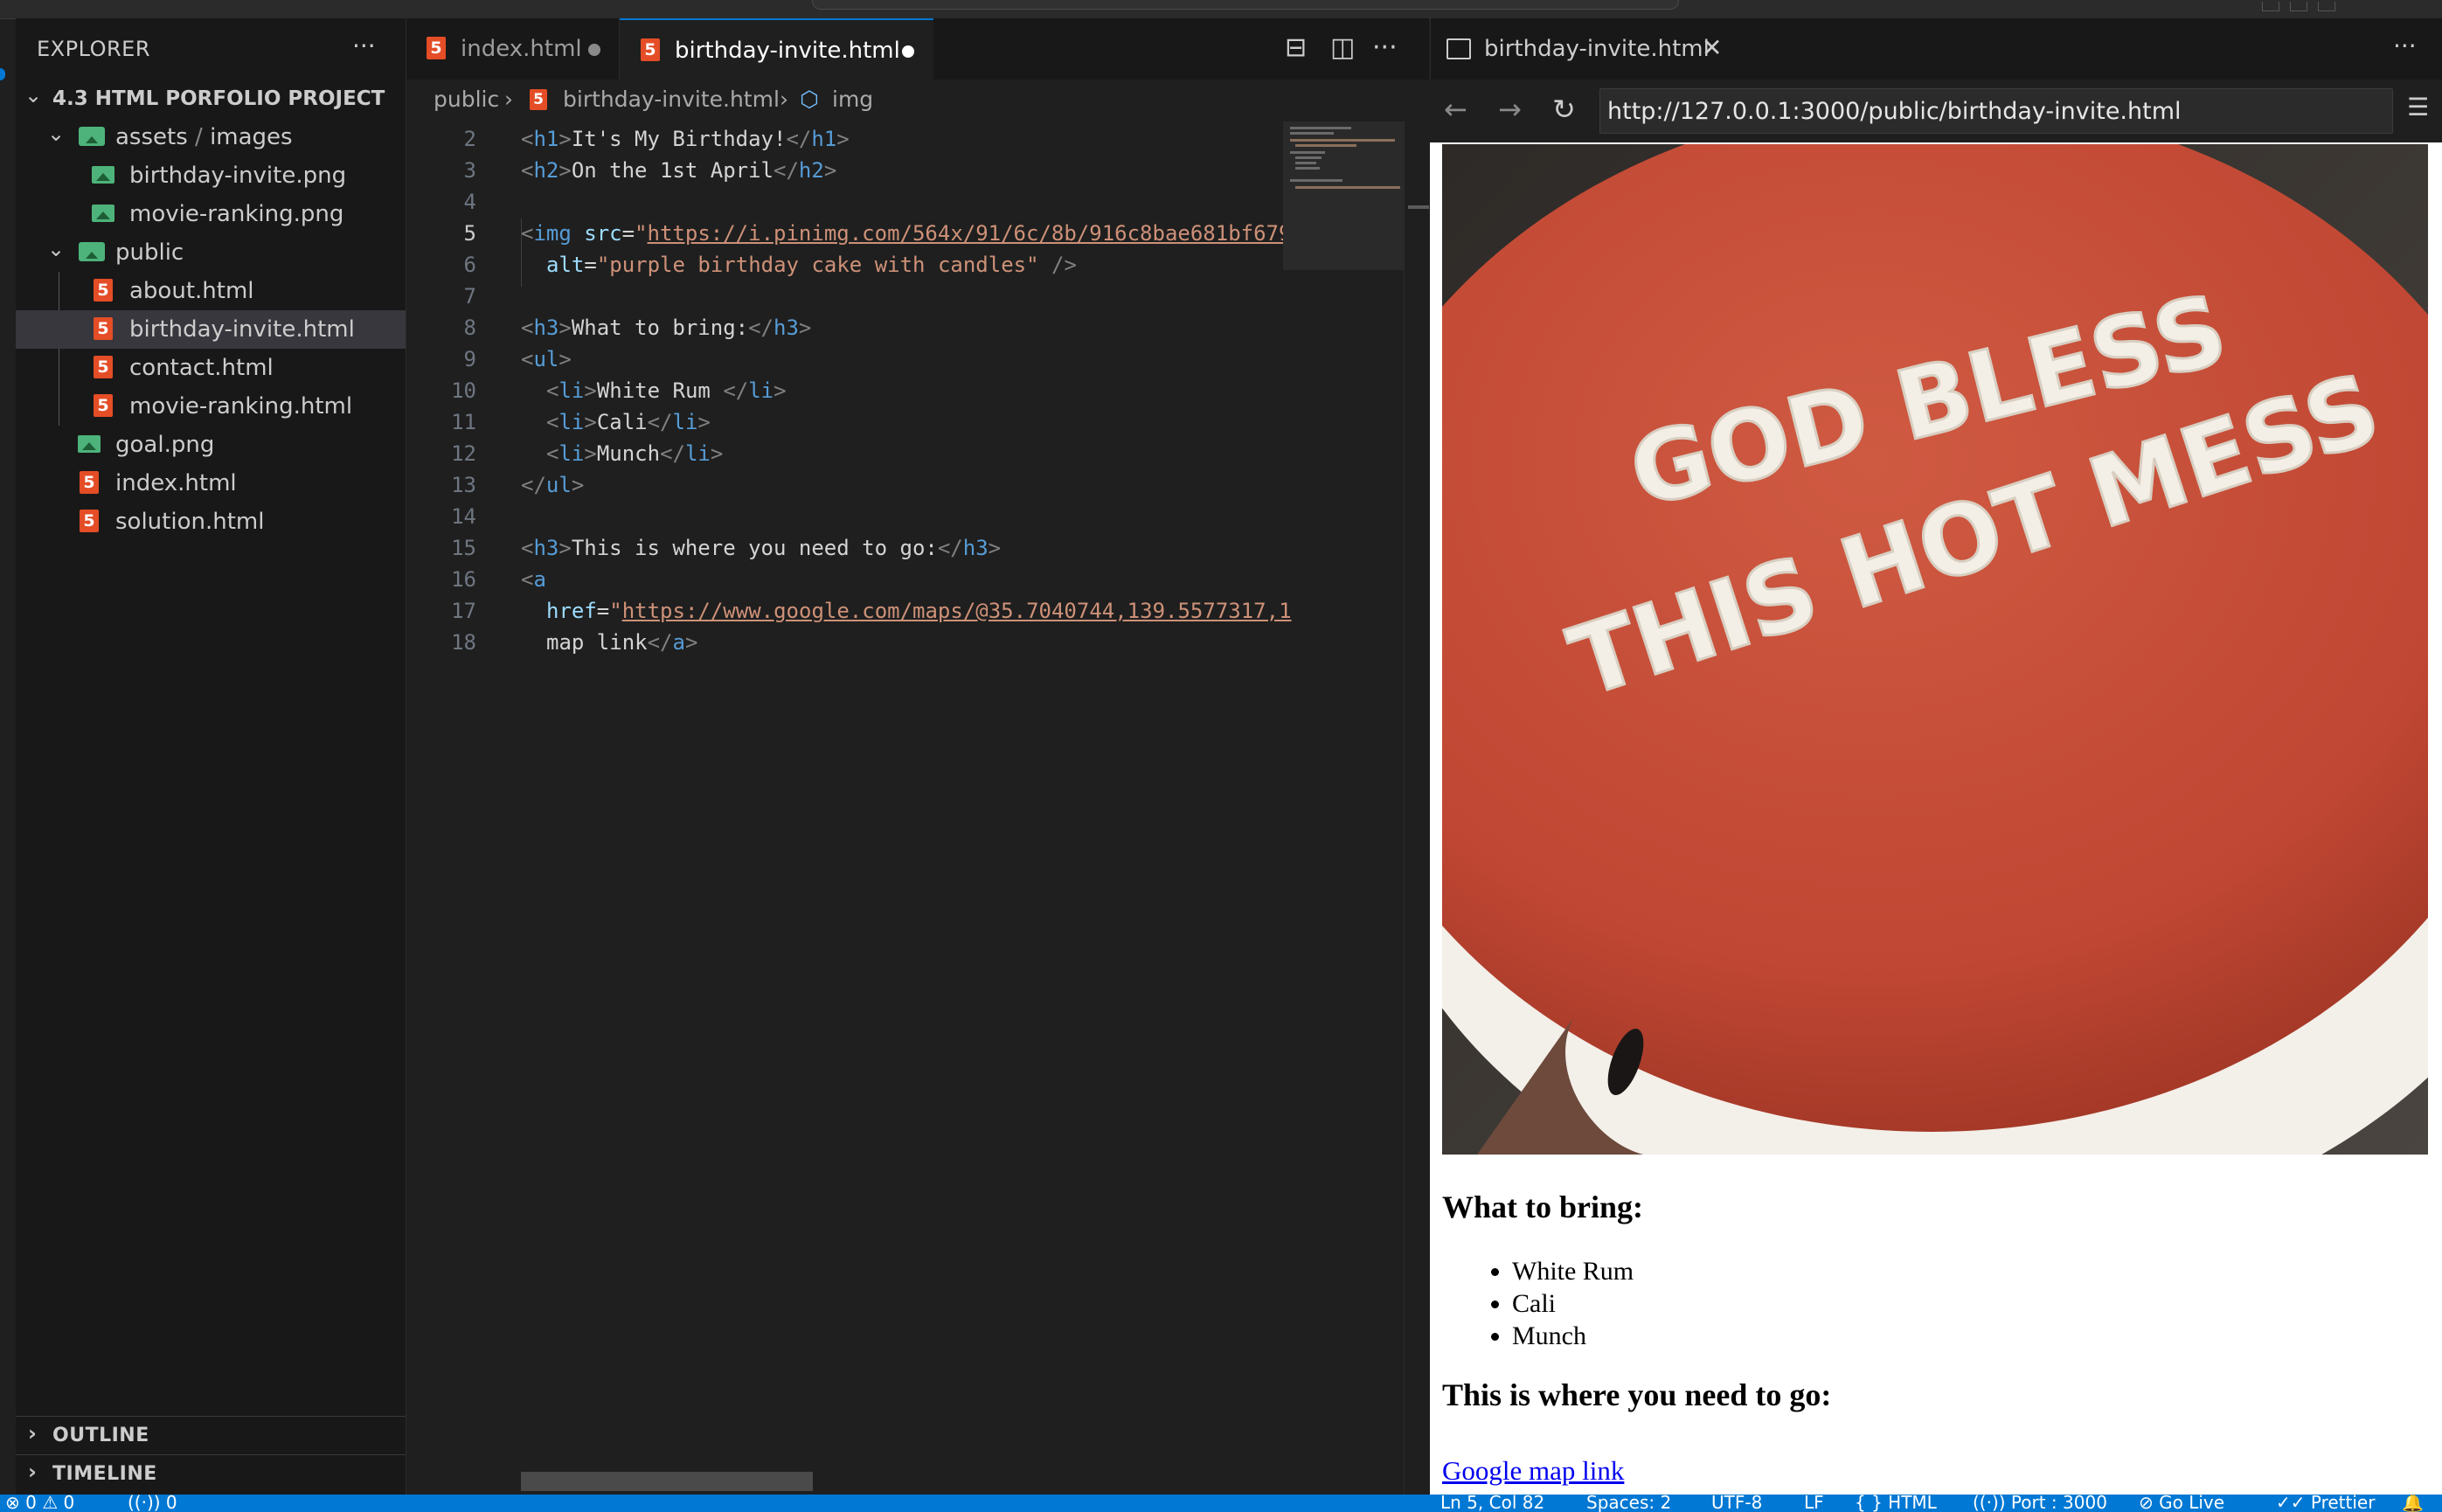  What do you see at coordinates (104, 1474) in the screenshot?
I see `timeline-label: TIMELINE` at bounding box center [104, 1474].